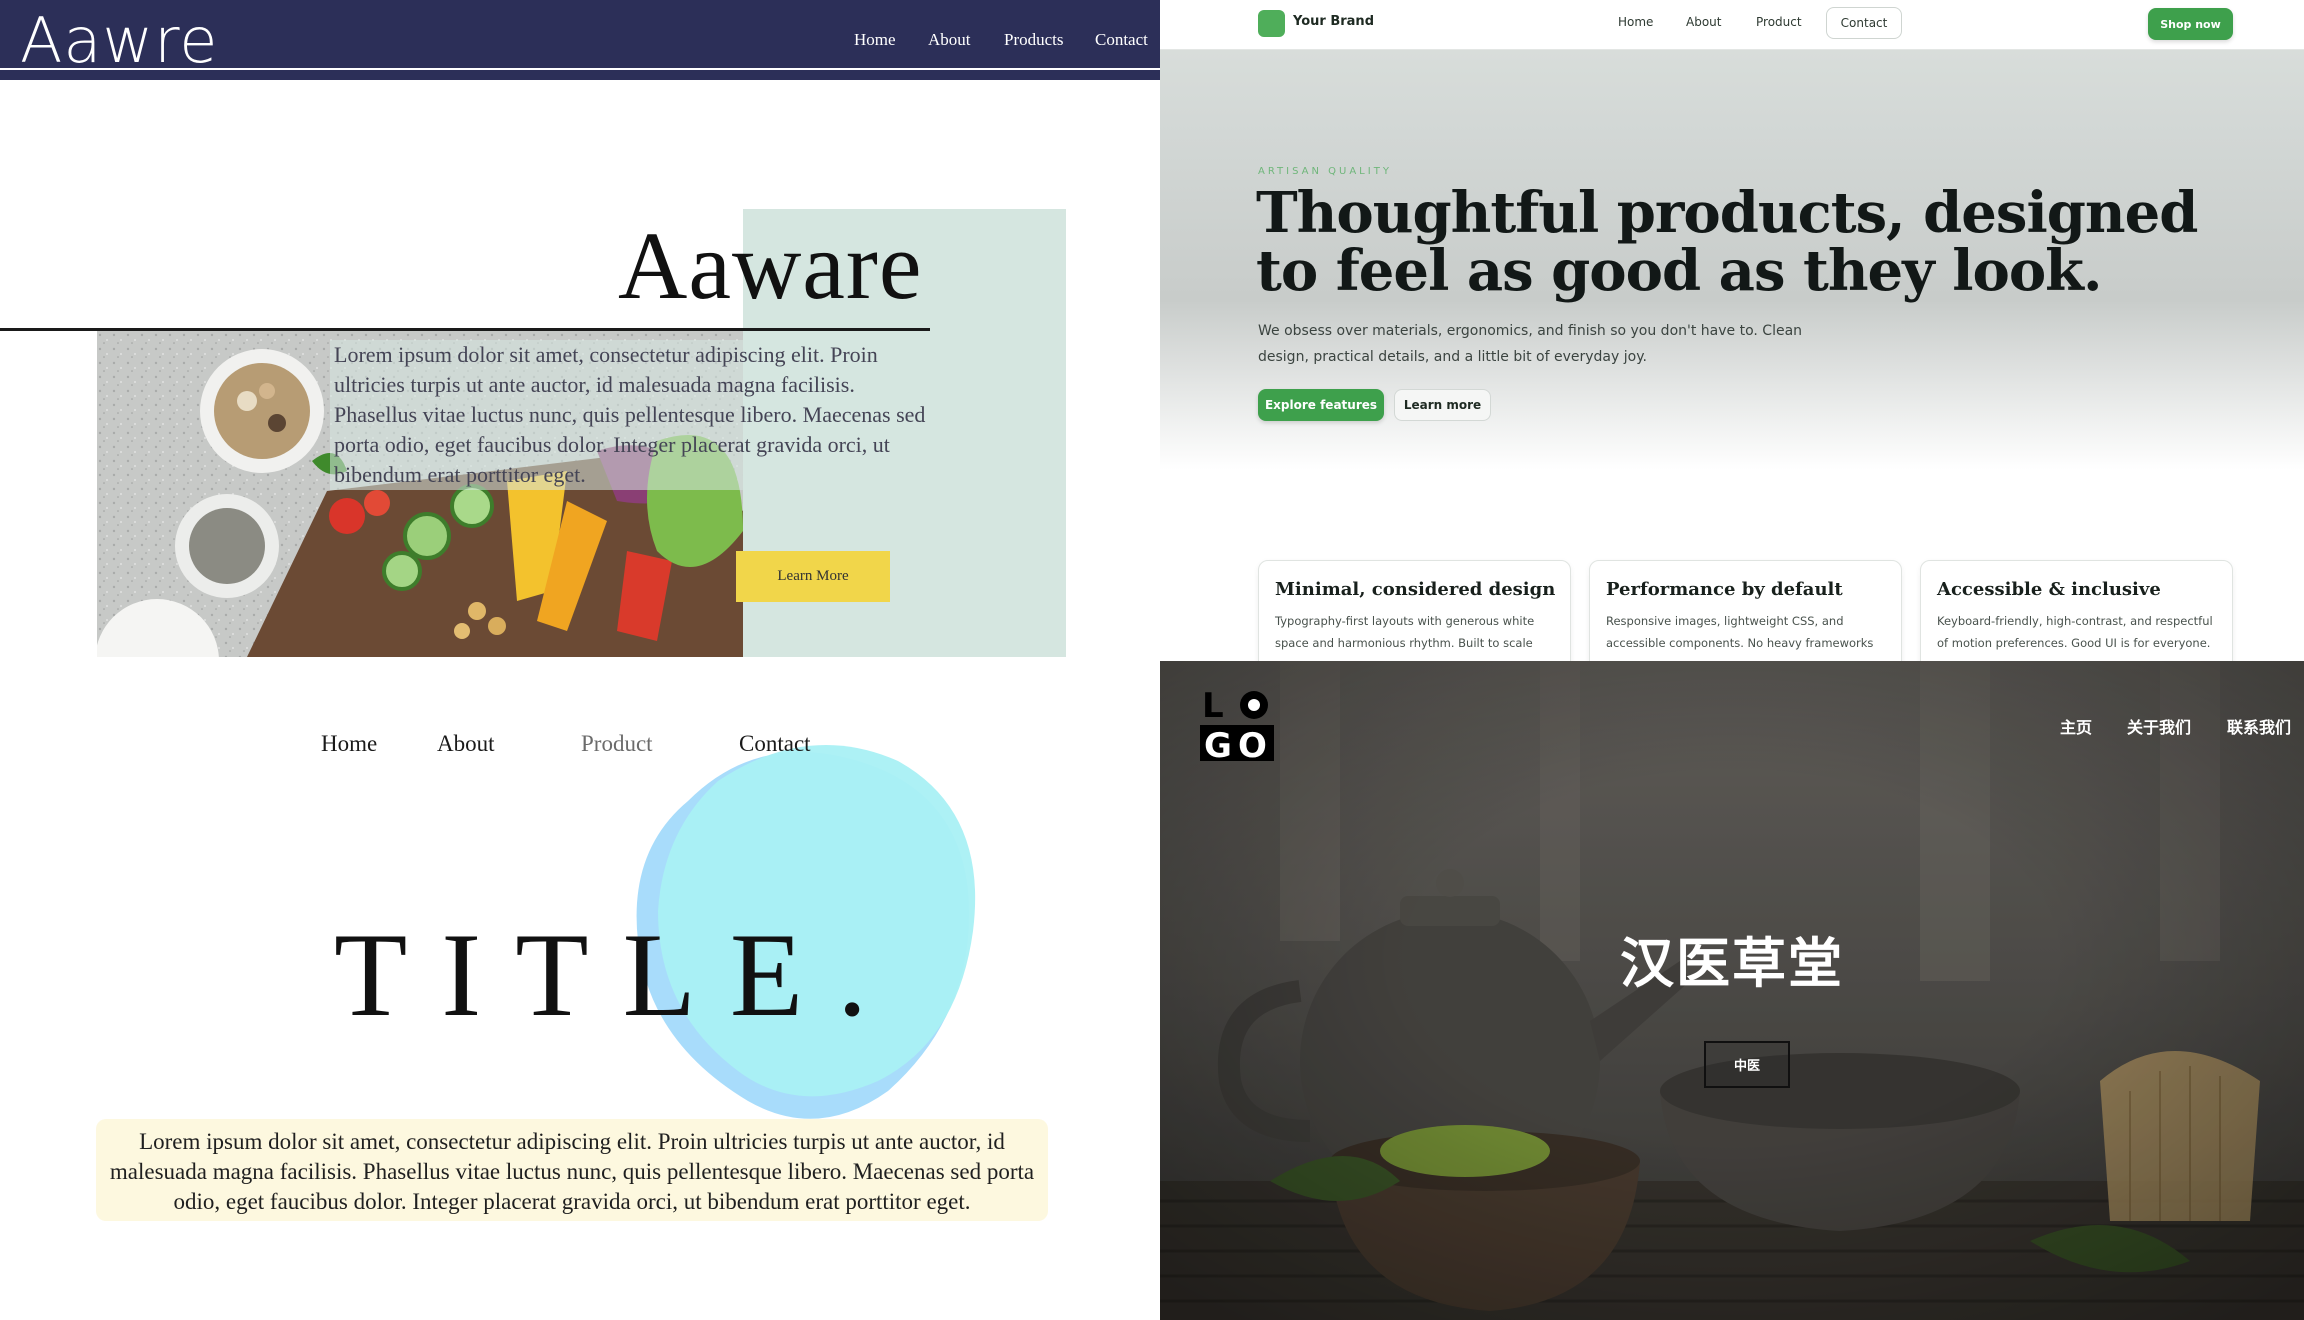  What do you see at coordinates (1271, 23) in the screenshot?
I see `brand-logo-icon` at bounding box center [1271, 23].